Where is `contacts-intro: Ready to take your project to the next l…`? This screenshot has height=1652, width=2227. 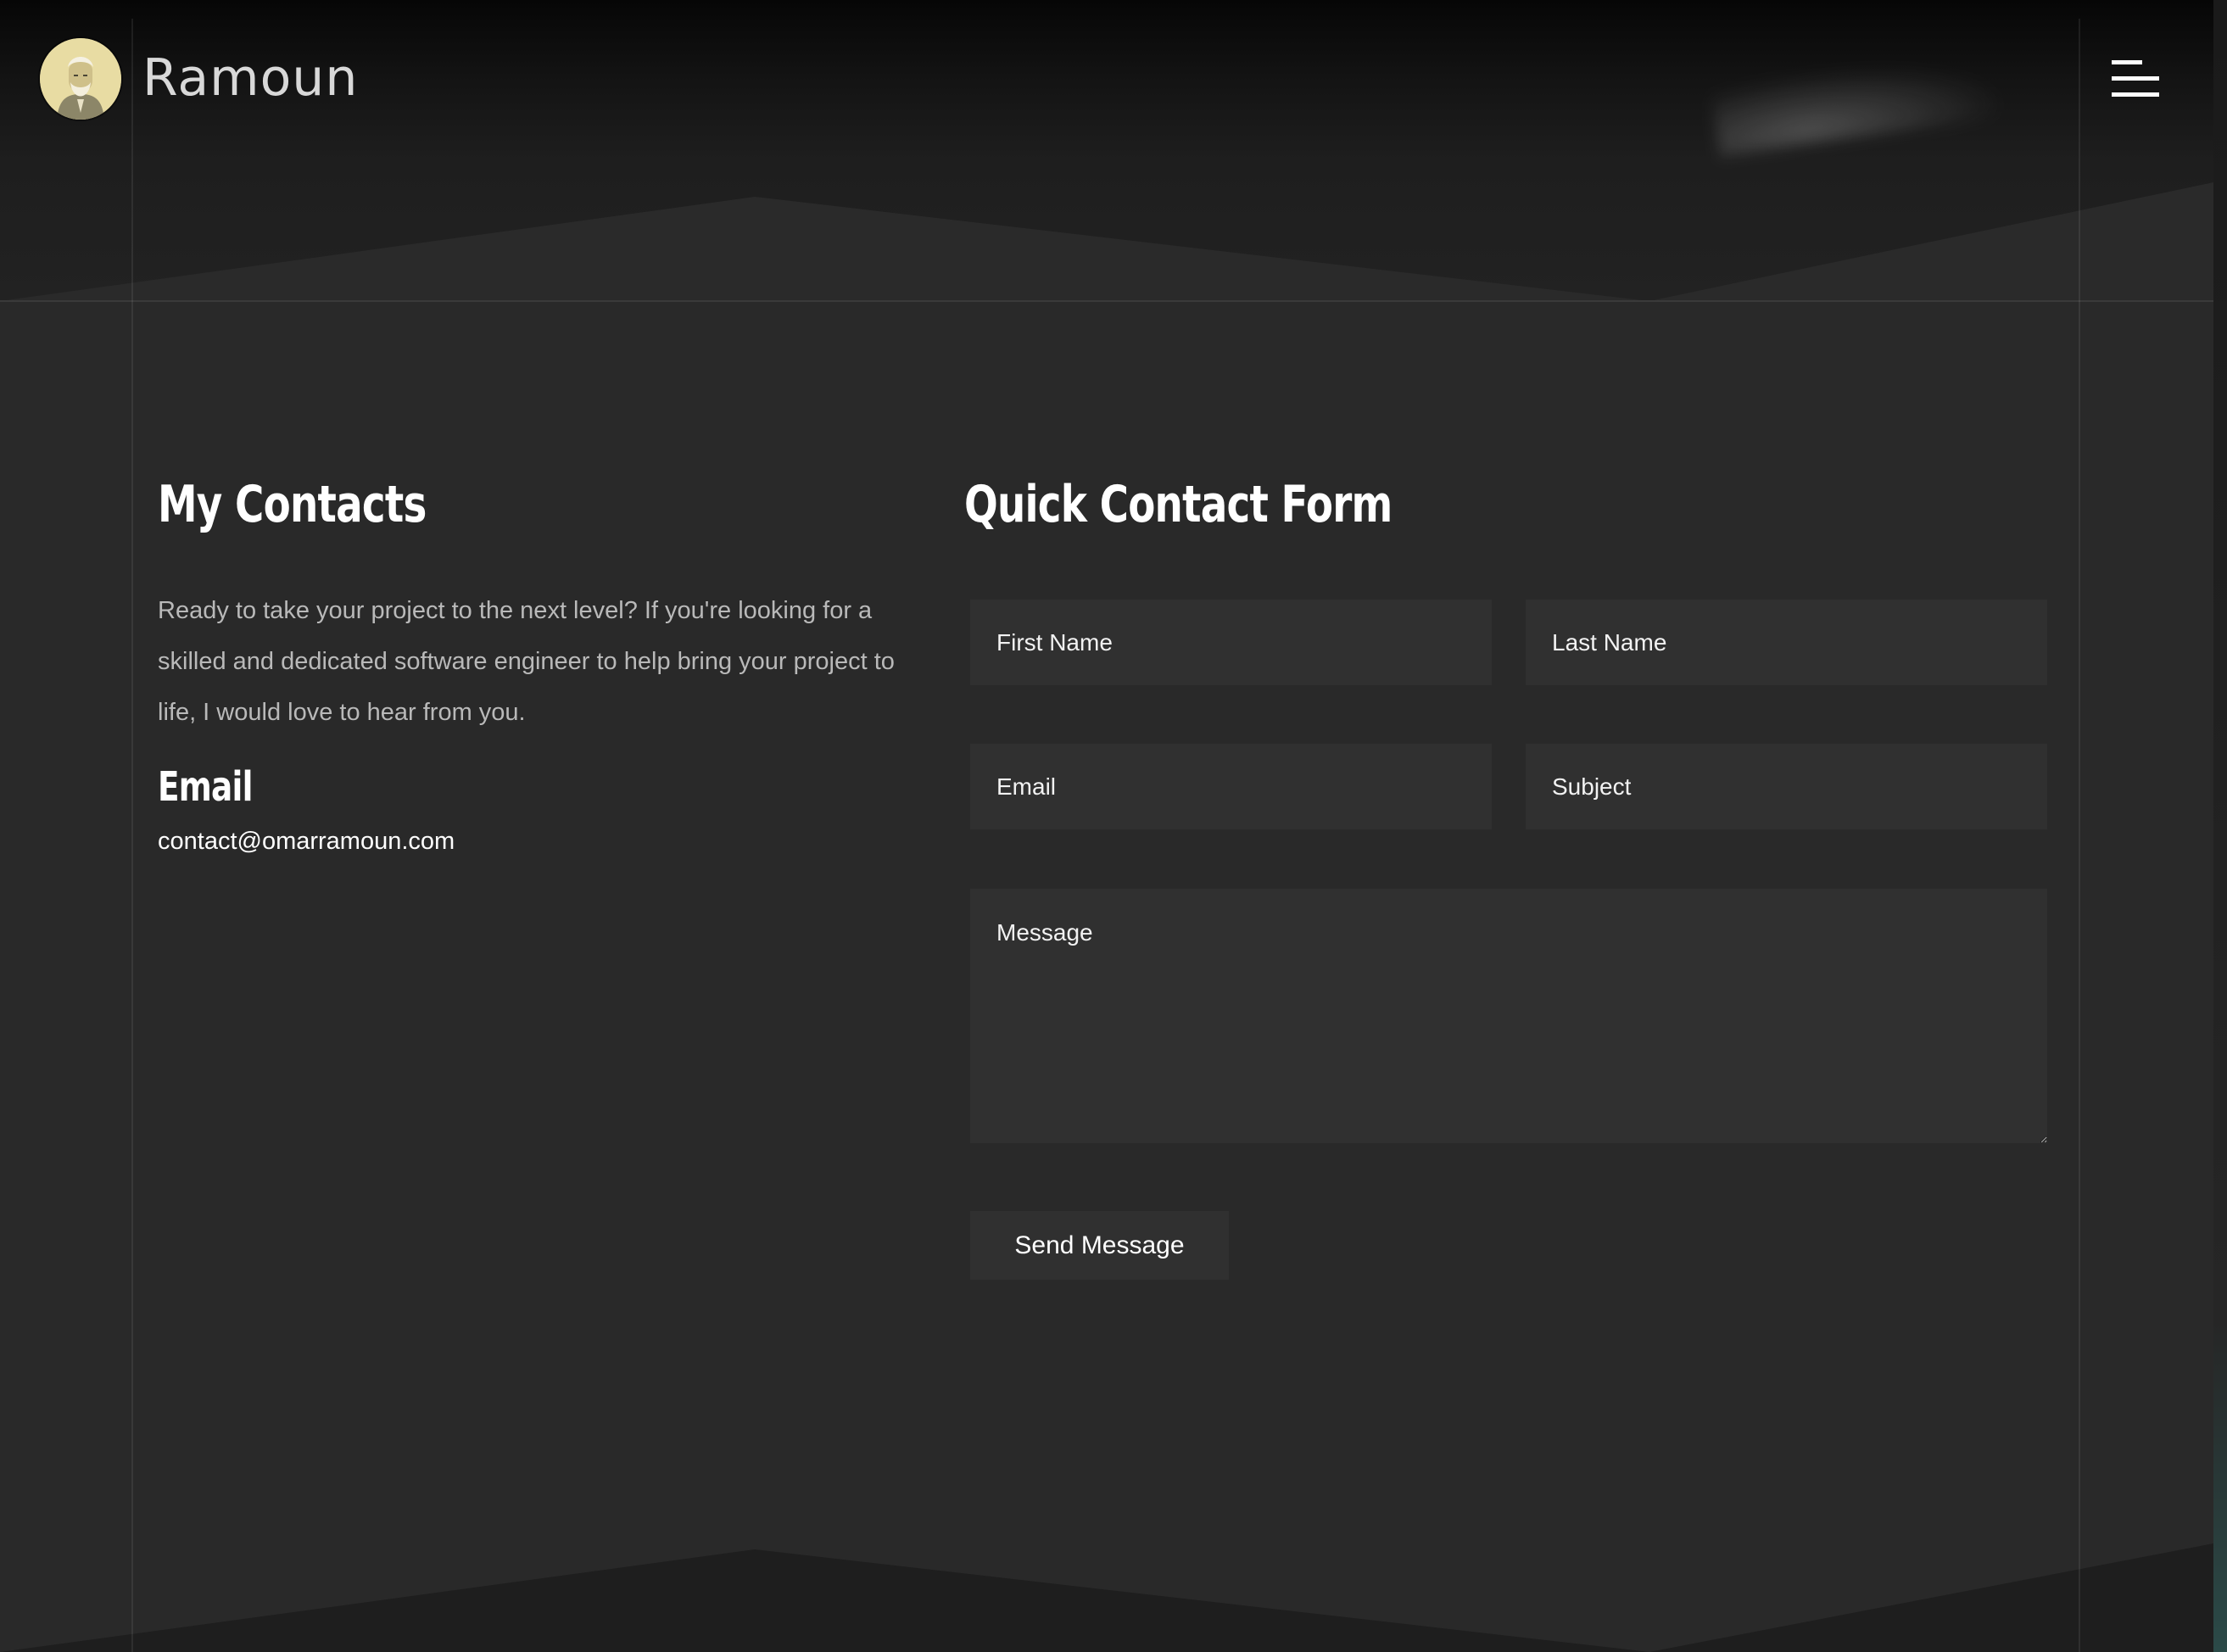 contacts-intro: Ready to take your project to the next l… is located at coordinates (527, 661).